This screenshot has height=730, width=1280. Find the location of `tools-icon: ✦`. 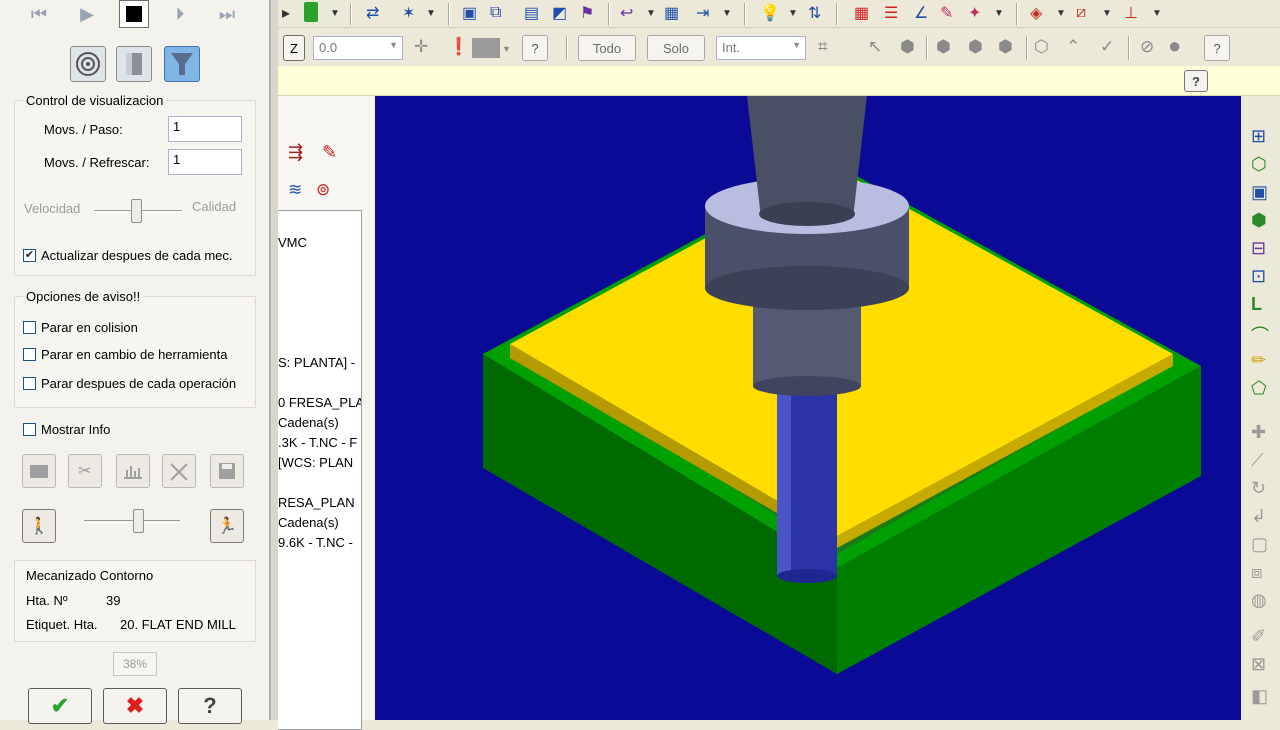

tools-icon: ✦ is located at coordinates (974, 13).